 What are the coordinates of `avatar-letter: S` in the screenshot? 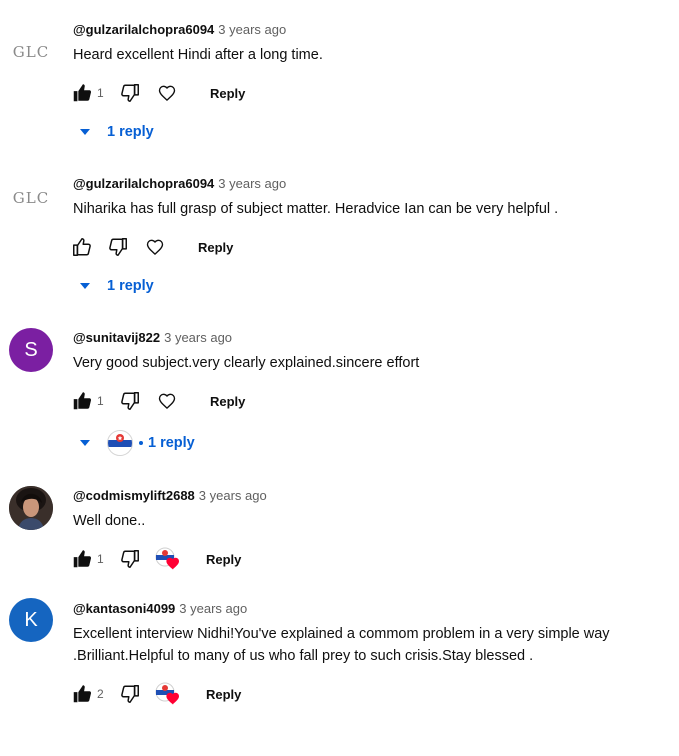 It's located at (31, 349).